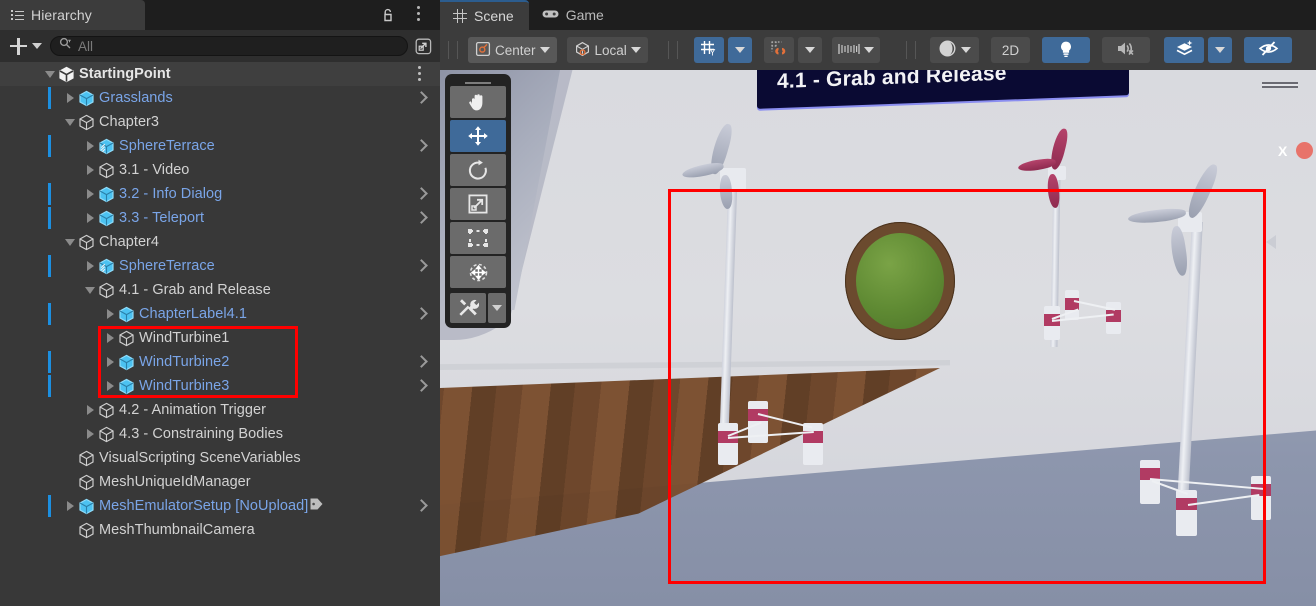  Describe the element at coordinates (220, 458) in the screenshot. I see `tree-row-visualscripting-scenevariables: VisualScripting SceneVariables` at that location.